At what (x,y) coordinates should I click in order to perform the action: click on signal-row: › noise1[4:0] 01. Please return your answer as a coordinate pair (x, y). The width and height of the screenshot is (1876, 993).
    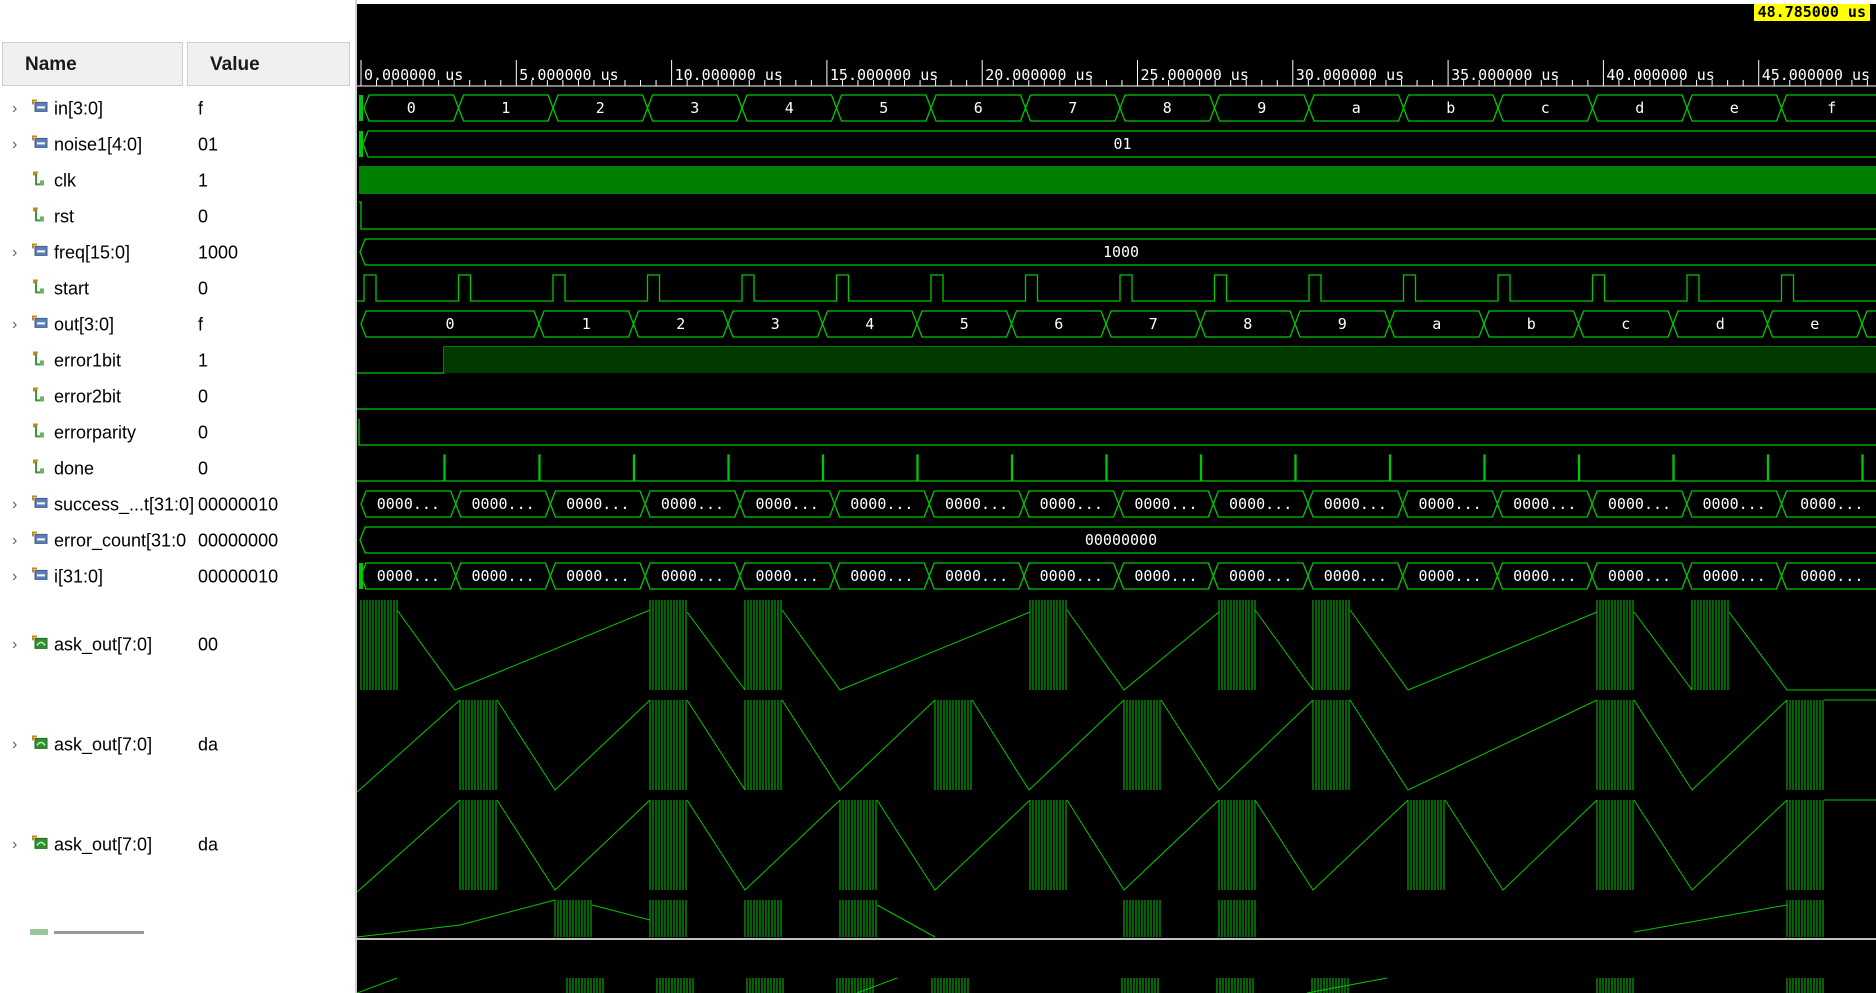
    Looking at the image, I should click on (178, 145).